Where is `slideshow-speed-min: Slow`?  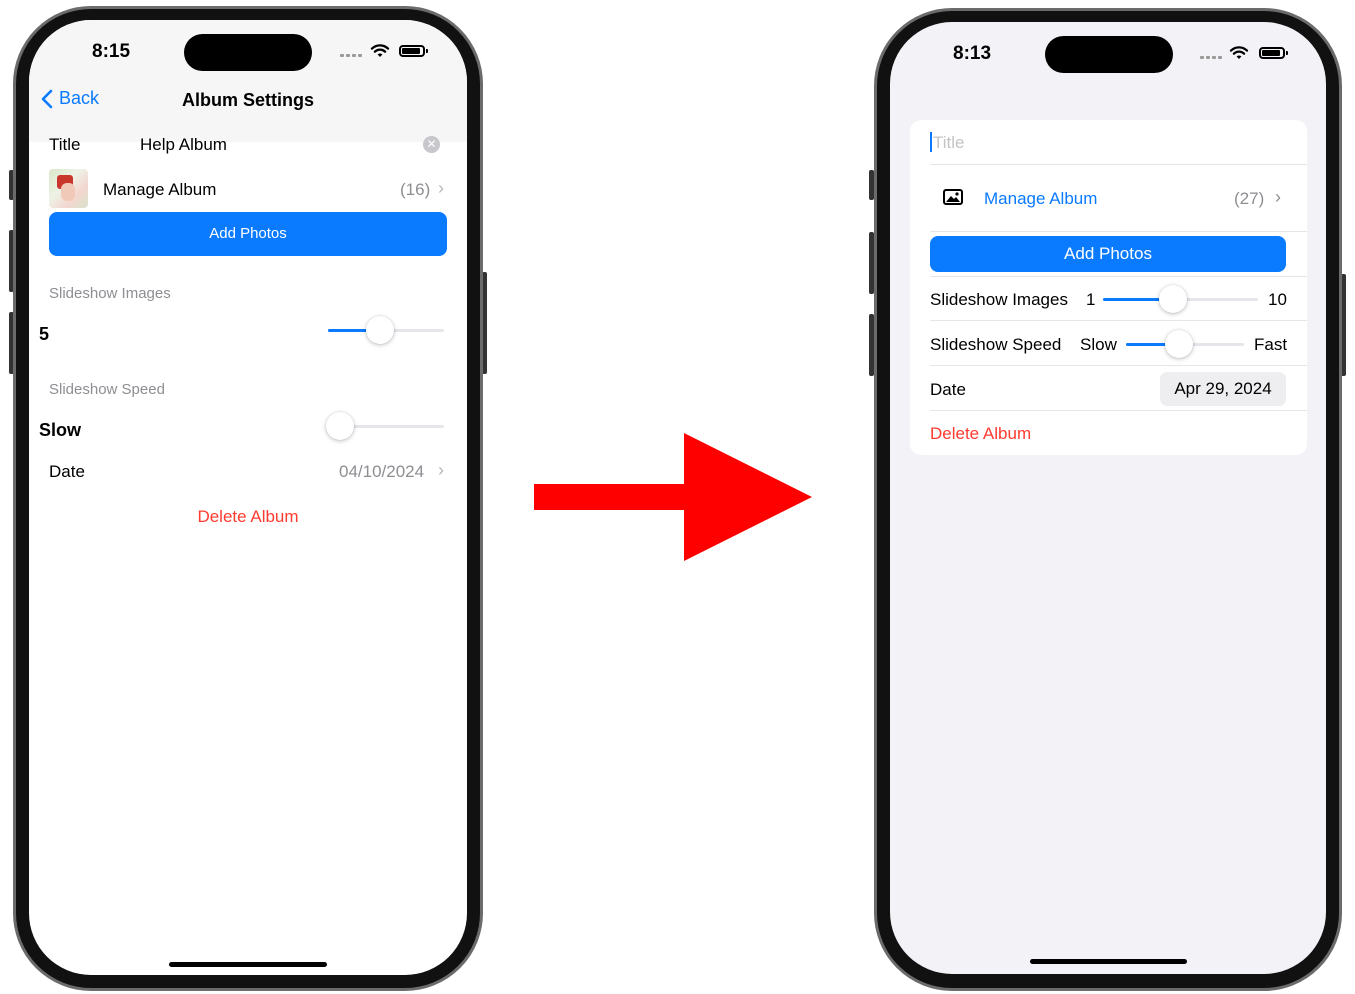 slideshow-speed-min: Slow is located at coordinates (1098, 344).